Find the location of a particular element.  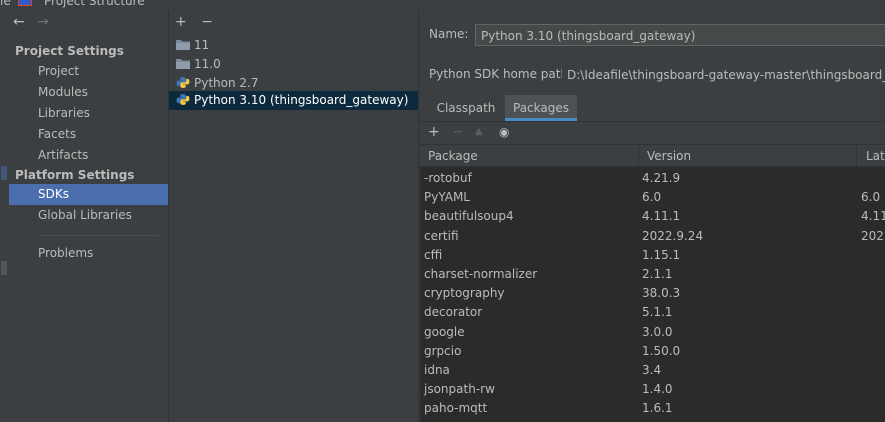

table-row: decorator 5.1.1 is located at coordinates (652, 312).